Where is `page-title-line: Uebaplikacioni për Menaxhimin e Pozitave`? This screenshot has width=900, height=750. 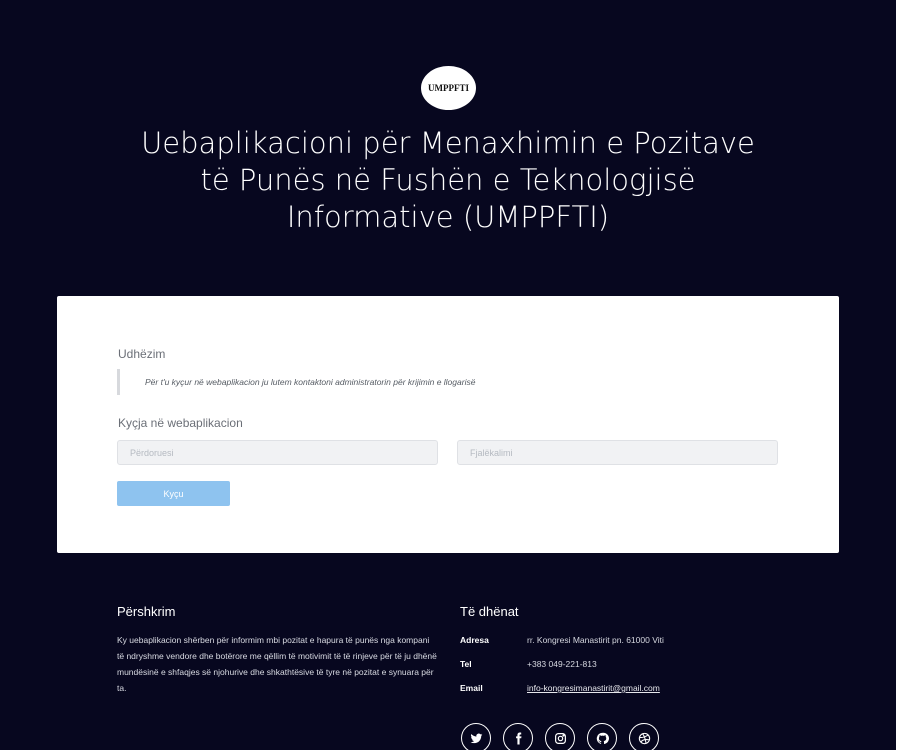
page-title-line: Uebaplikacioni për Menaxhimin e Pozitave is located at coordinates (448, 143).